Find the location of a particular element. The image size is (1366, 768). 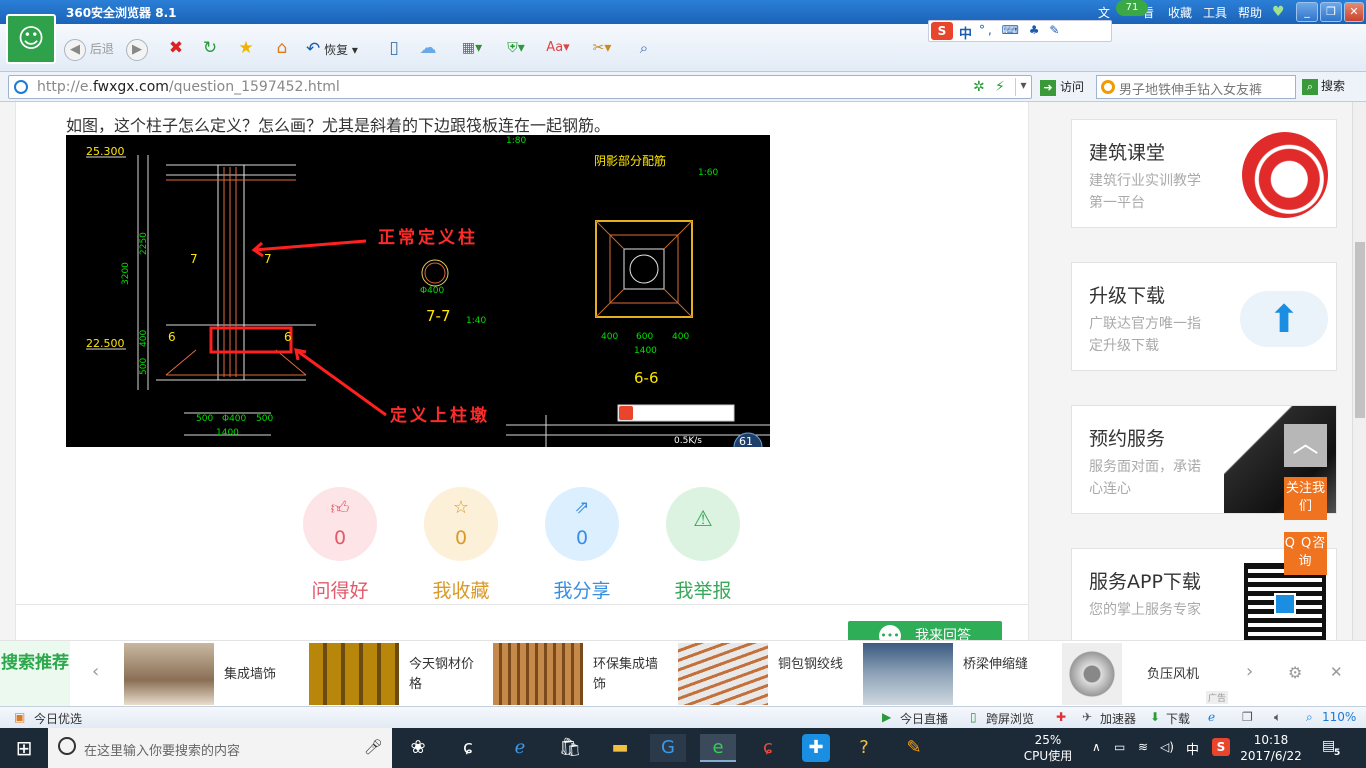

address-dropdown-icon: ▾ is located at coordinates (1023, 87).